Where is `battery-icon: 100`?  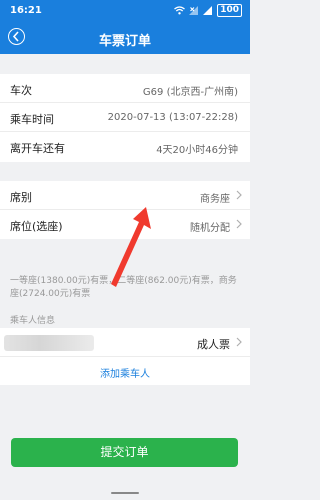 battery-icon: 100 is located at coordinates (229, 10).